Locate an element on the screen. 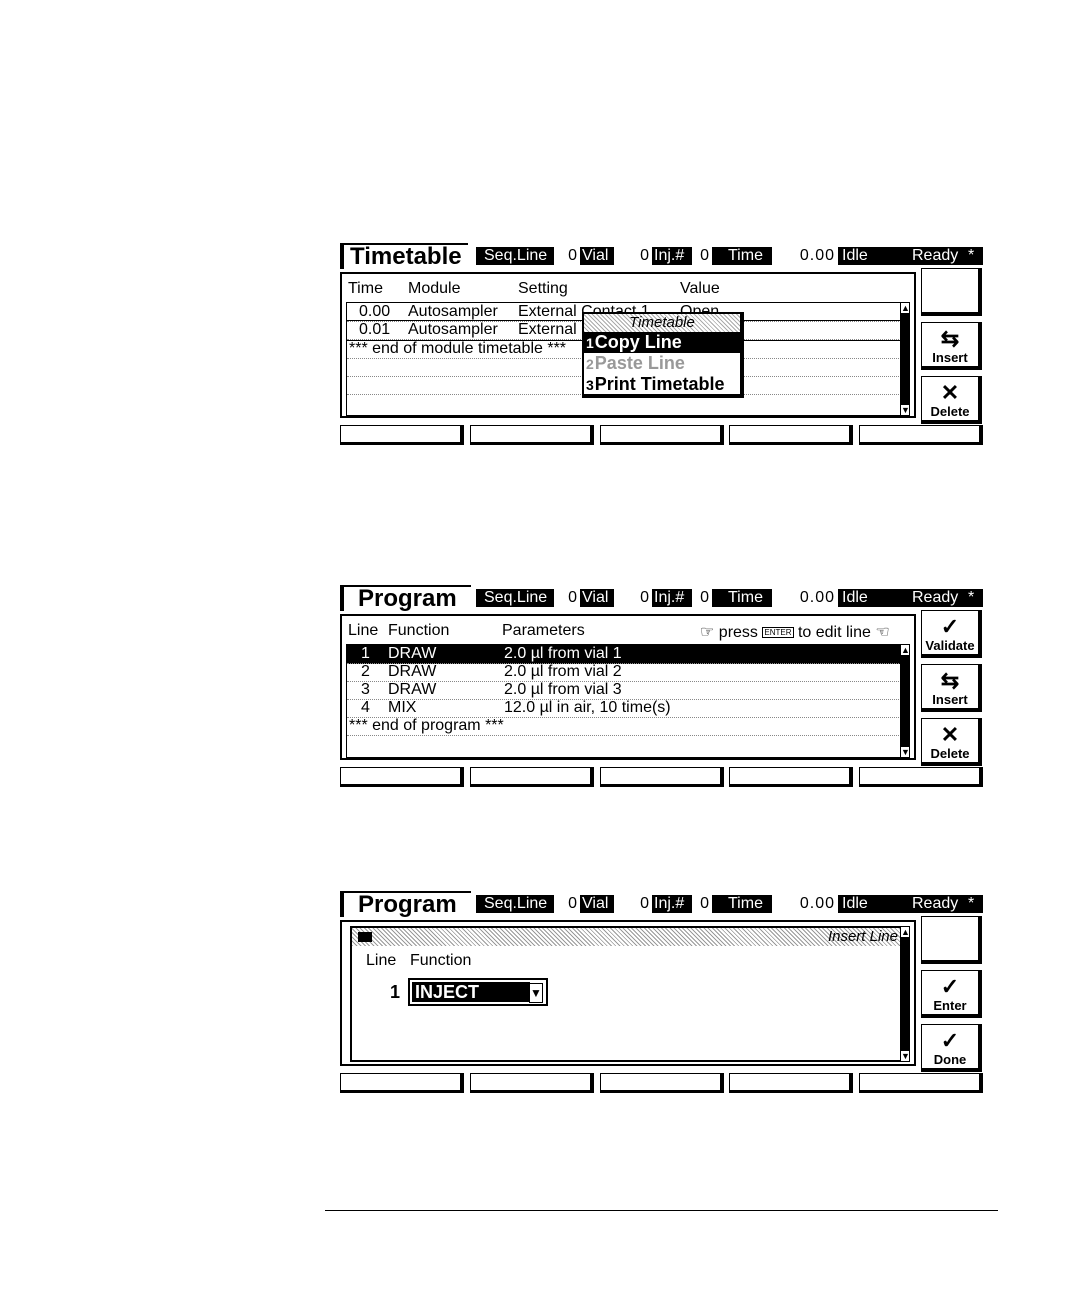  menu-item-paste-line: 2Paste Line is located at coordinates (662, 363).